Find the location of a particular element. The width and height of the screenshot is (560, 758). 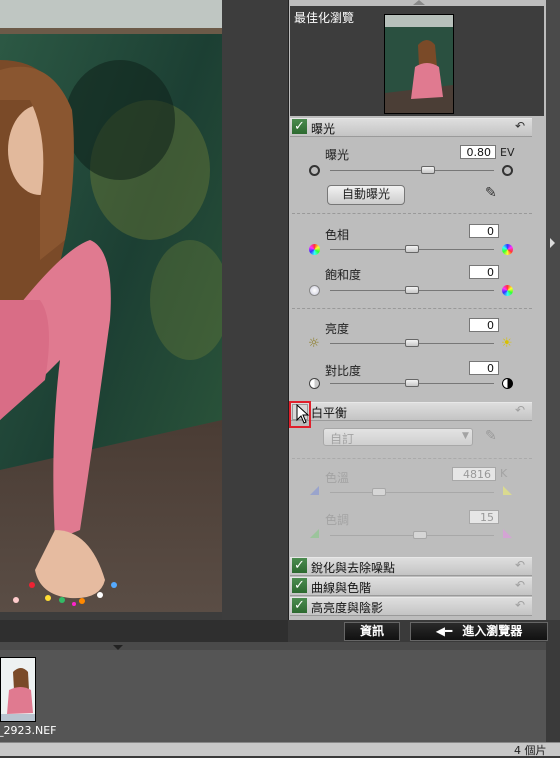

curves-section-title: 曲線與色階 is located at coordinates (341, 588).